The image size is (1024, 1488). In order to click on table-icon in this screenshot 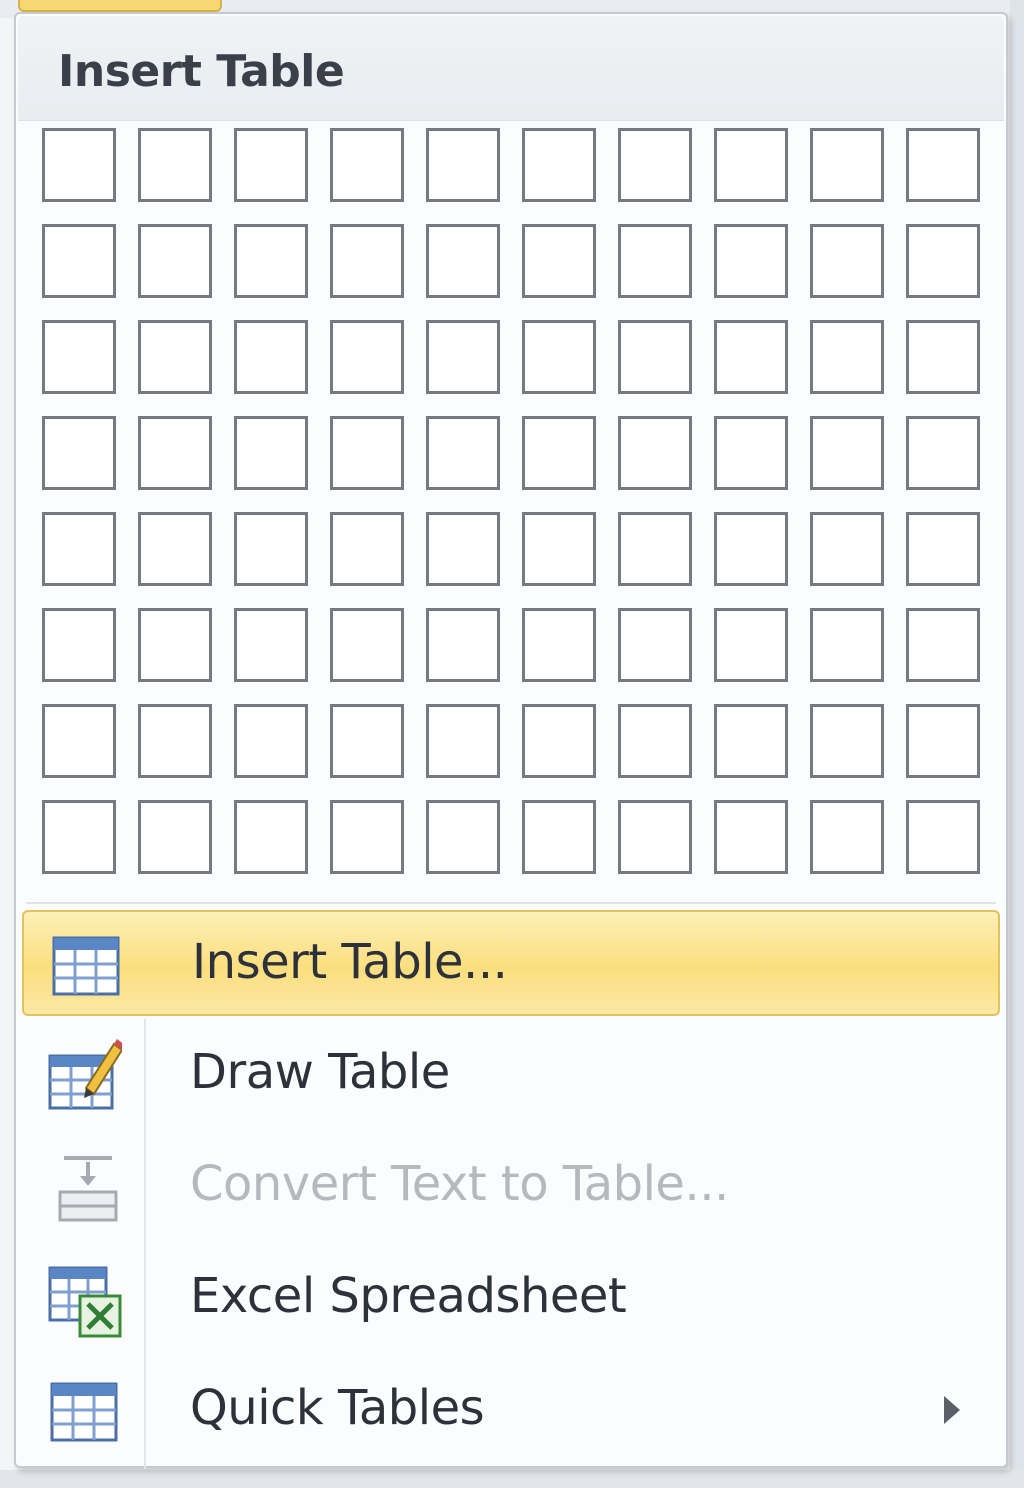, I will do `click(86, 966)`.